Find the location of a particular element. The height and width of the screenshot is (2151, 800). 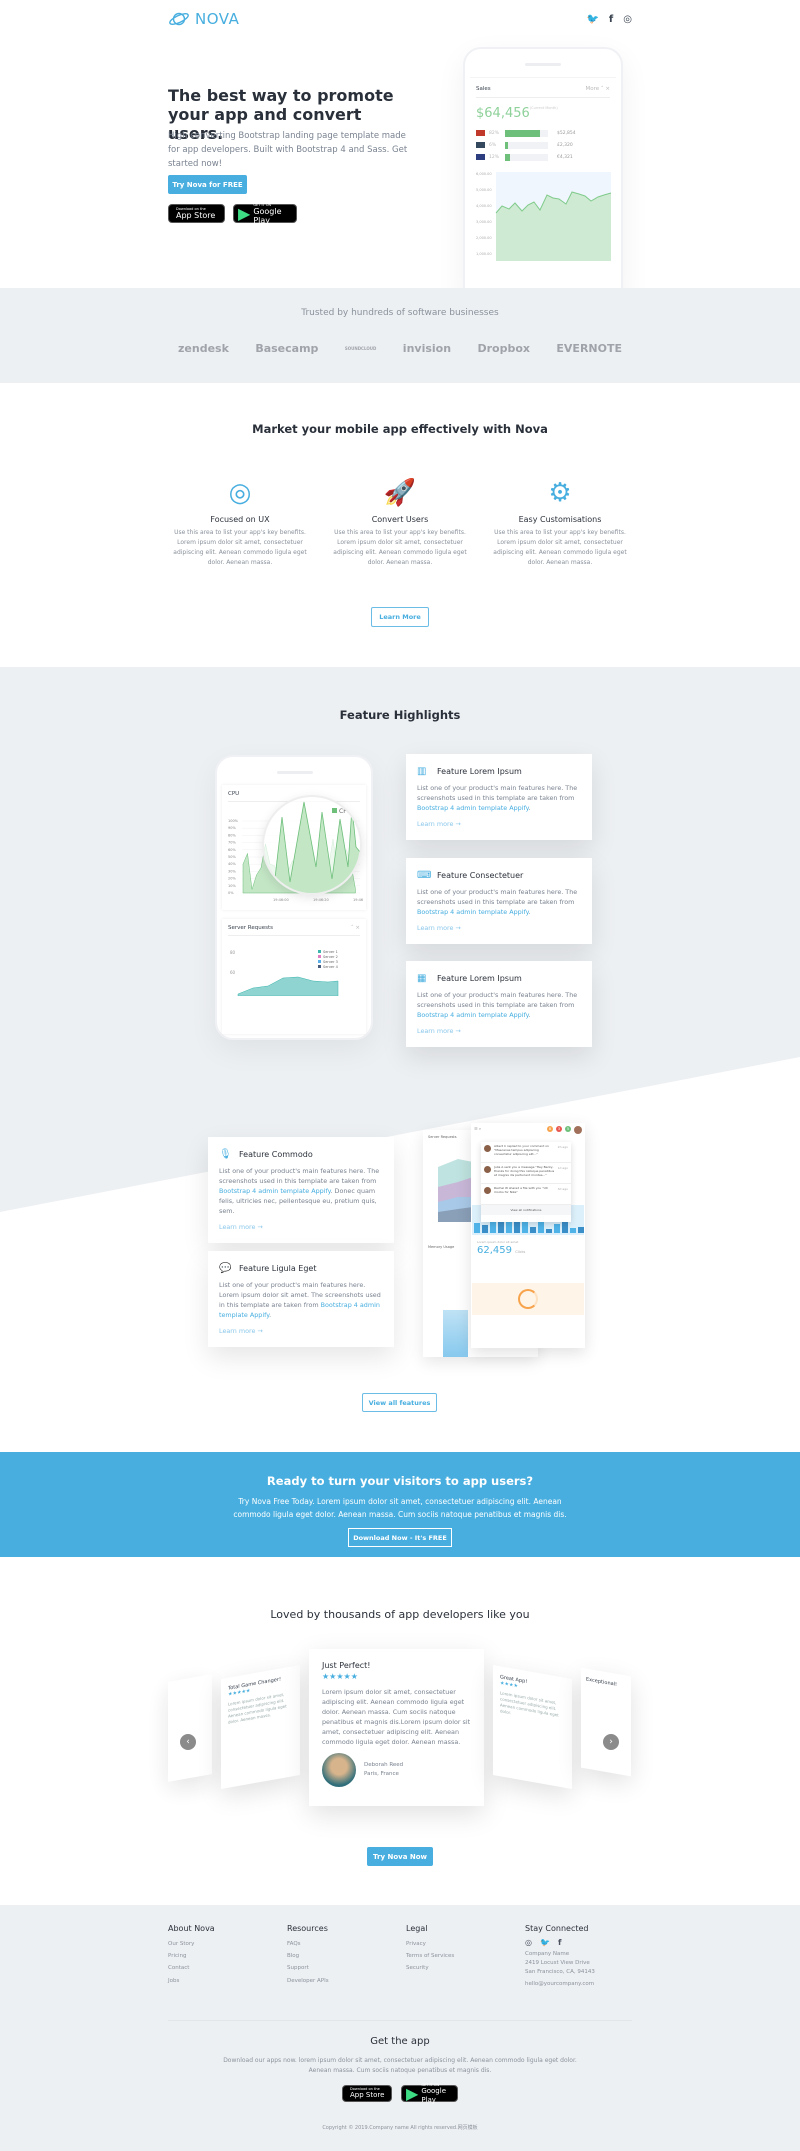

feature-title: Convert Users is located at coordinates (400, 519).